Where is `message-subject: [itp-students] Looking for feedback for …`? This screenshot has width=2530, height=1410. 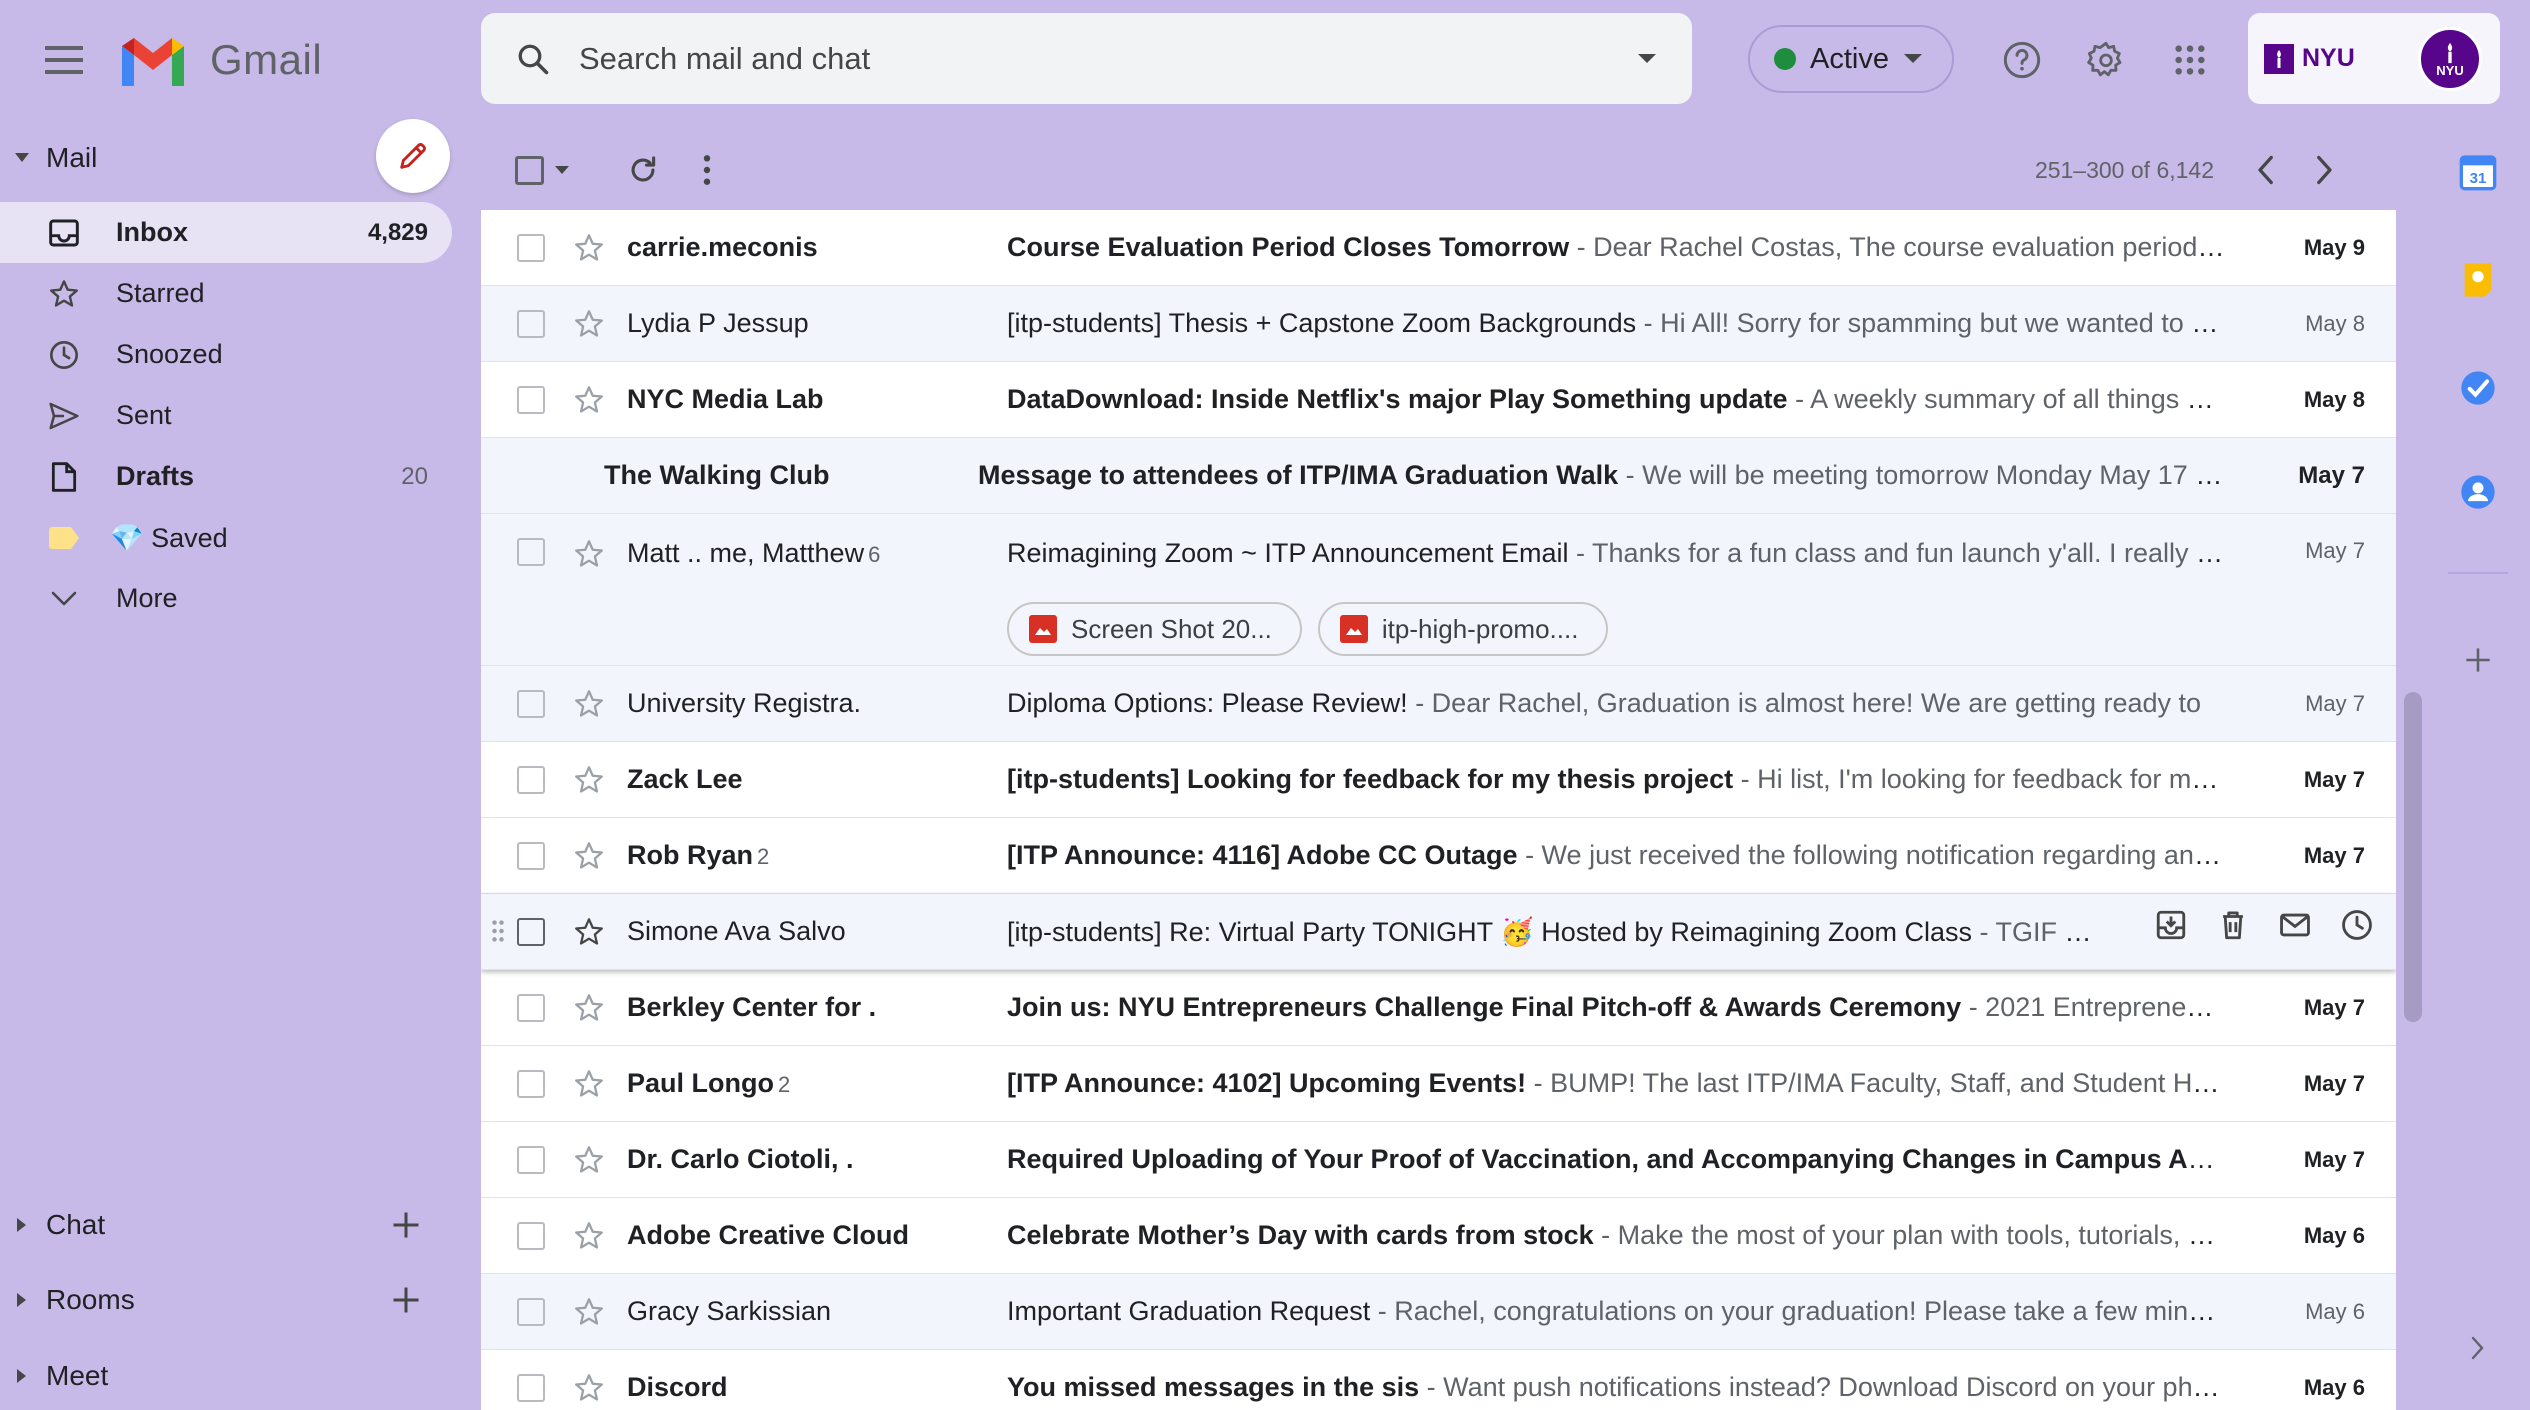
message-subject: [itp-students] Looking for feedback for … is located at coordinates (1370, 779).